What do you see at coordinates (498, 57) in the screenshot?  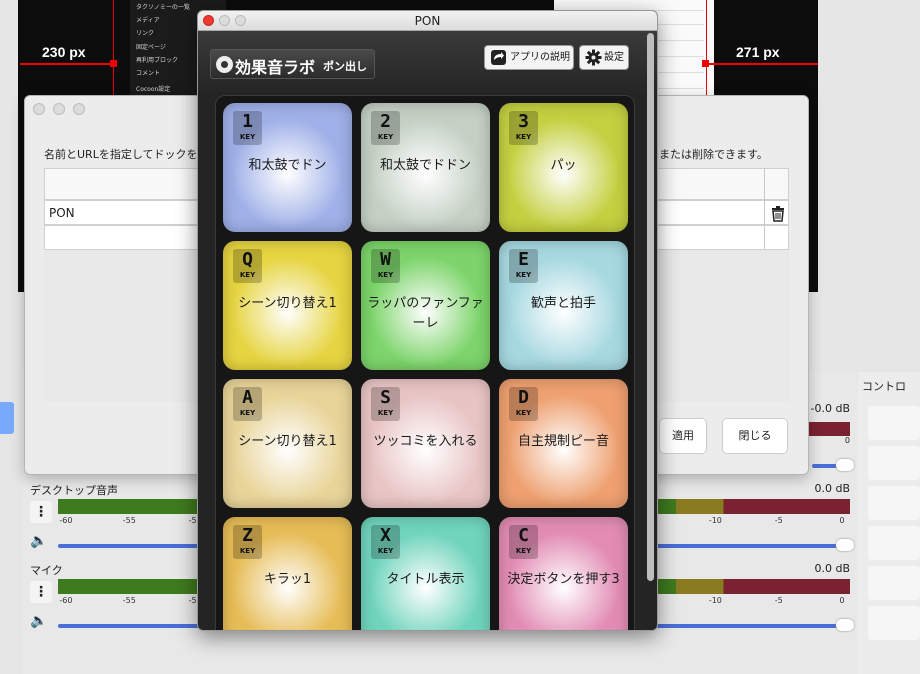 I see `share-arrow-icon` at bounding box center [498, 57].